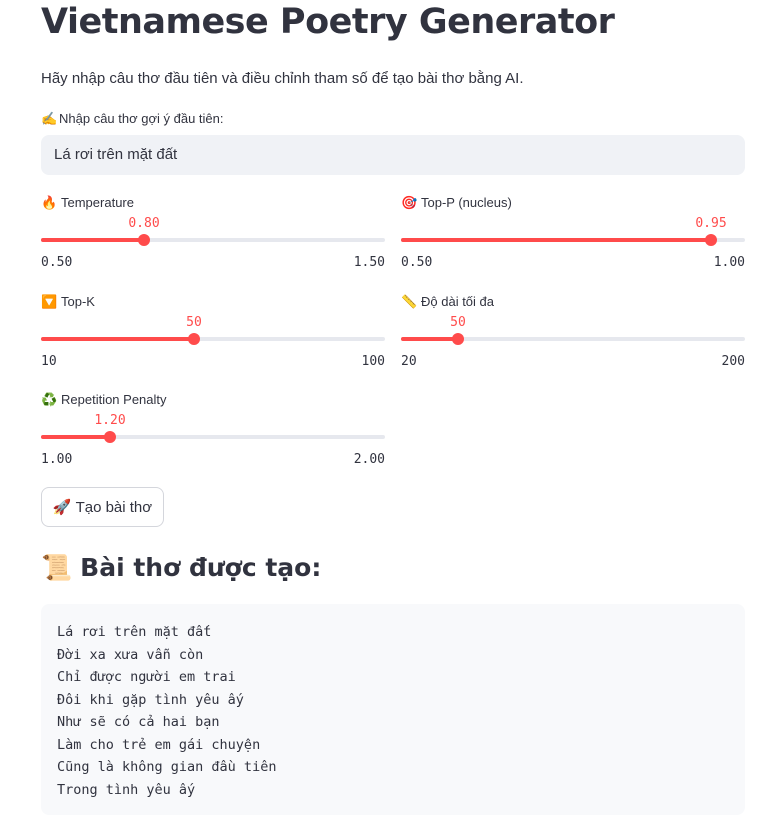 This screenshot has width=764, height=831. I want to click on max-length-max: 200, so click(733, 361).